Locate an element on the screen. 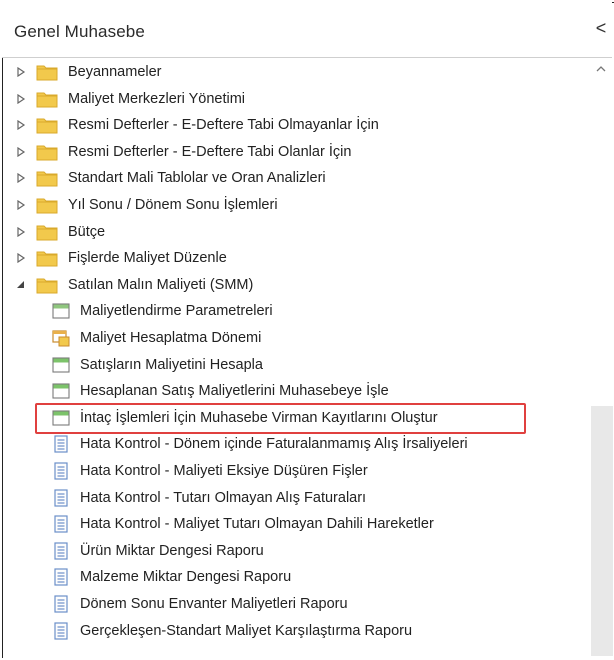 Image resolution: width=614 pixels, height=660 pixels. tree-folder-row: Satılan Malın Maliyeti (SMM) is located at coordinates (294, 285).